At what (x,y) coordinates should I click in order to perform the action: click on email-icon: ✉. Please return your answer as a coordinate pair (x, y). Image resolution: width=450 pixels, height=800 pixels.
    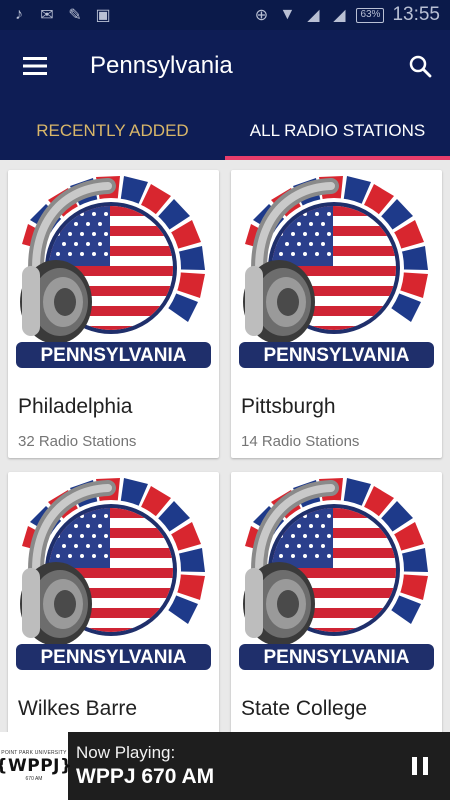
    Looking at the image, I should click on (47, 15).